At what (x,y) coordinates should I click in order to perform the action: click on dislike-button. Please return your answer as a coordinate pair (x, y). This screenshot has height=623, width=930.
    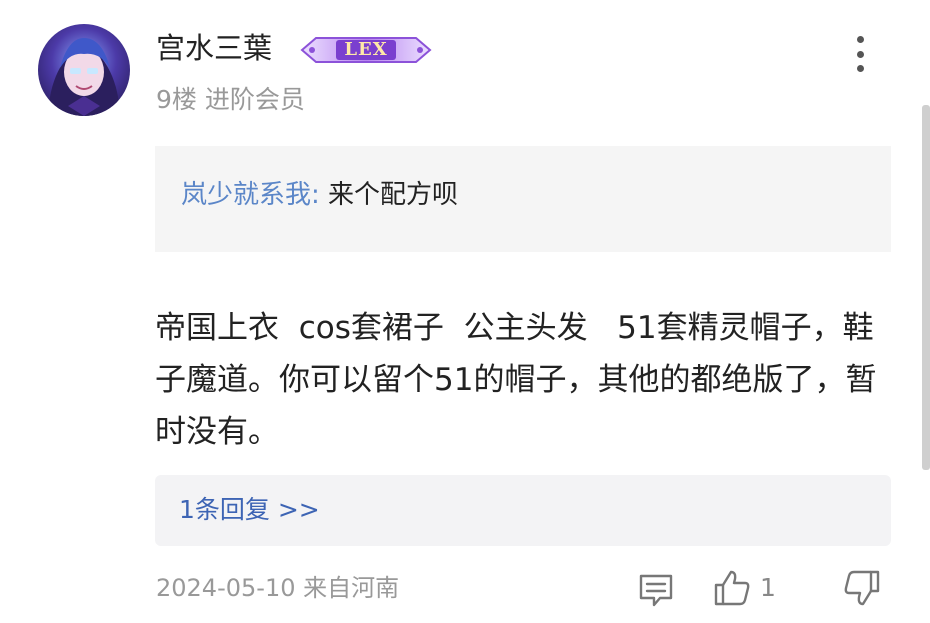
    Looking at the image, I should click on (862, 588).